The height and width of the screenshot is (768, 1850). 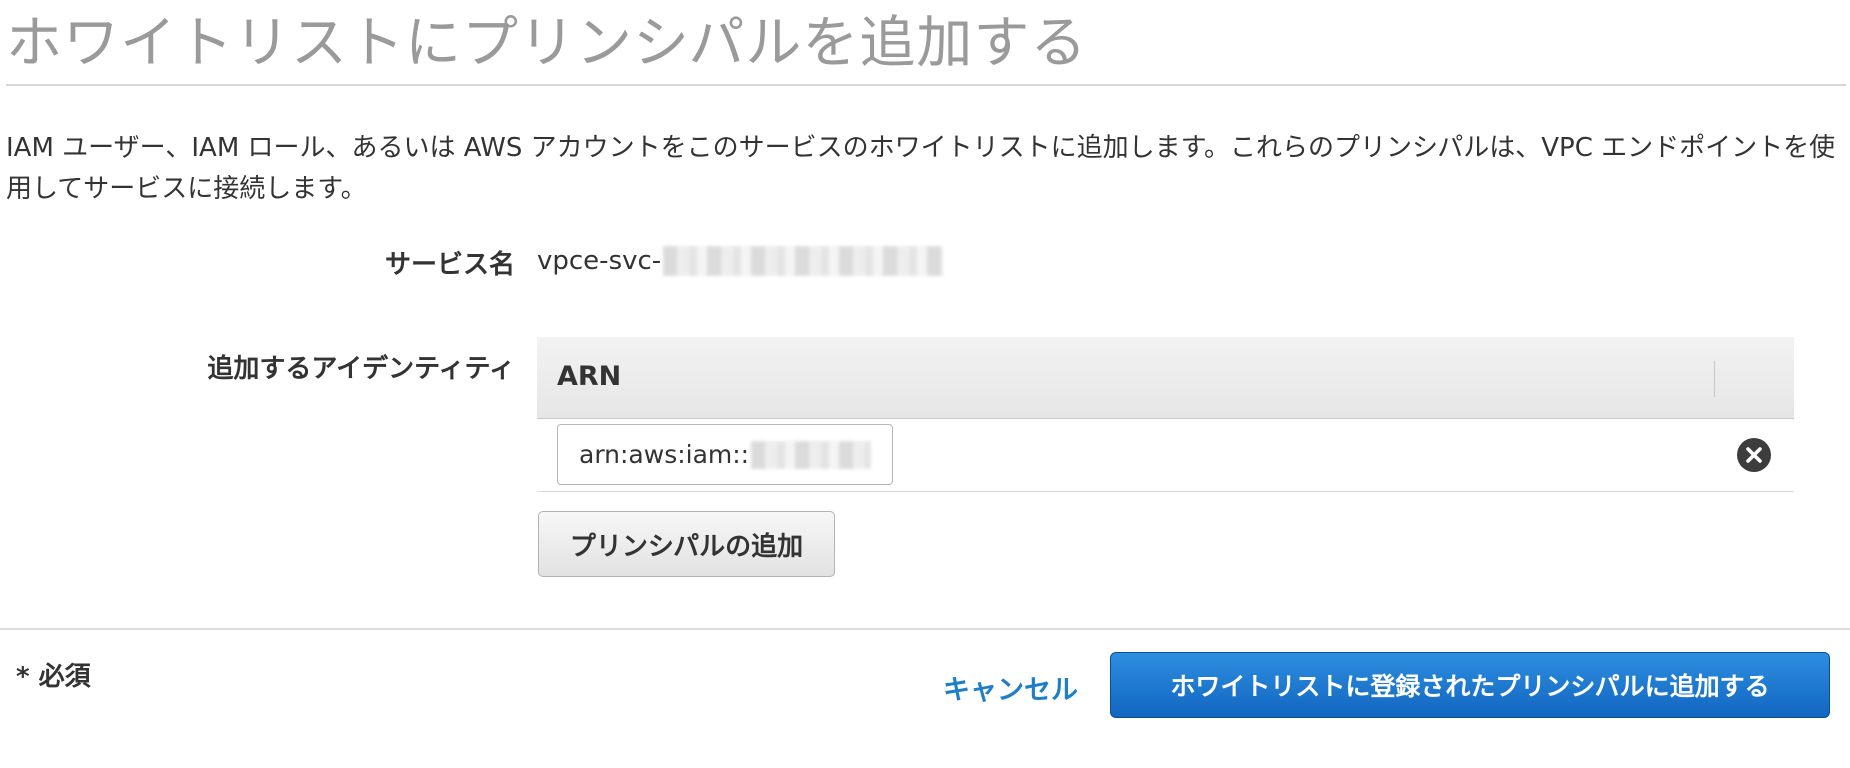 I want to click on arn-column-header: ARN, so click(x=589, y=376).